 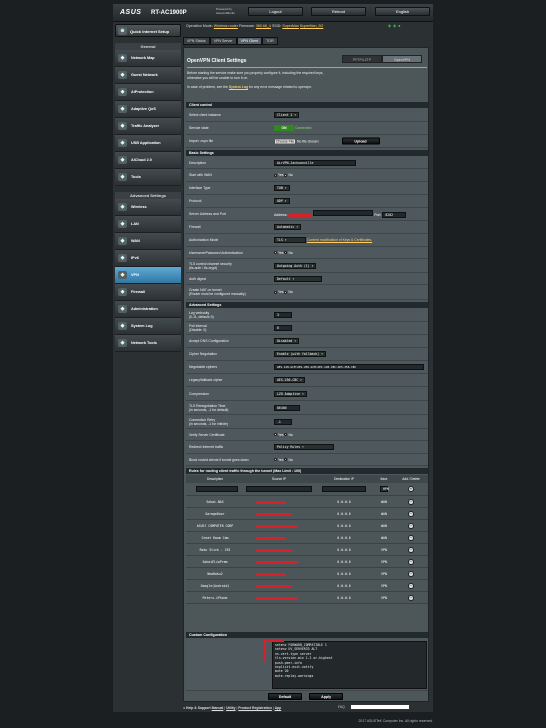 I want to click on poll-input: 0, so click(x=283, y=328).